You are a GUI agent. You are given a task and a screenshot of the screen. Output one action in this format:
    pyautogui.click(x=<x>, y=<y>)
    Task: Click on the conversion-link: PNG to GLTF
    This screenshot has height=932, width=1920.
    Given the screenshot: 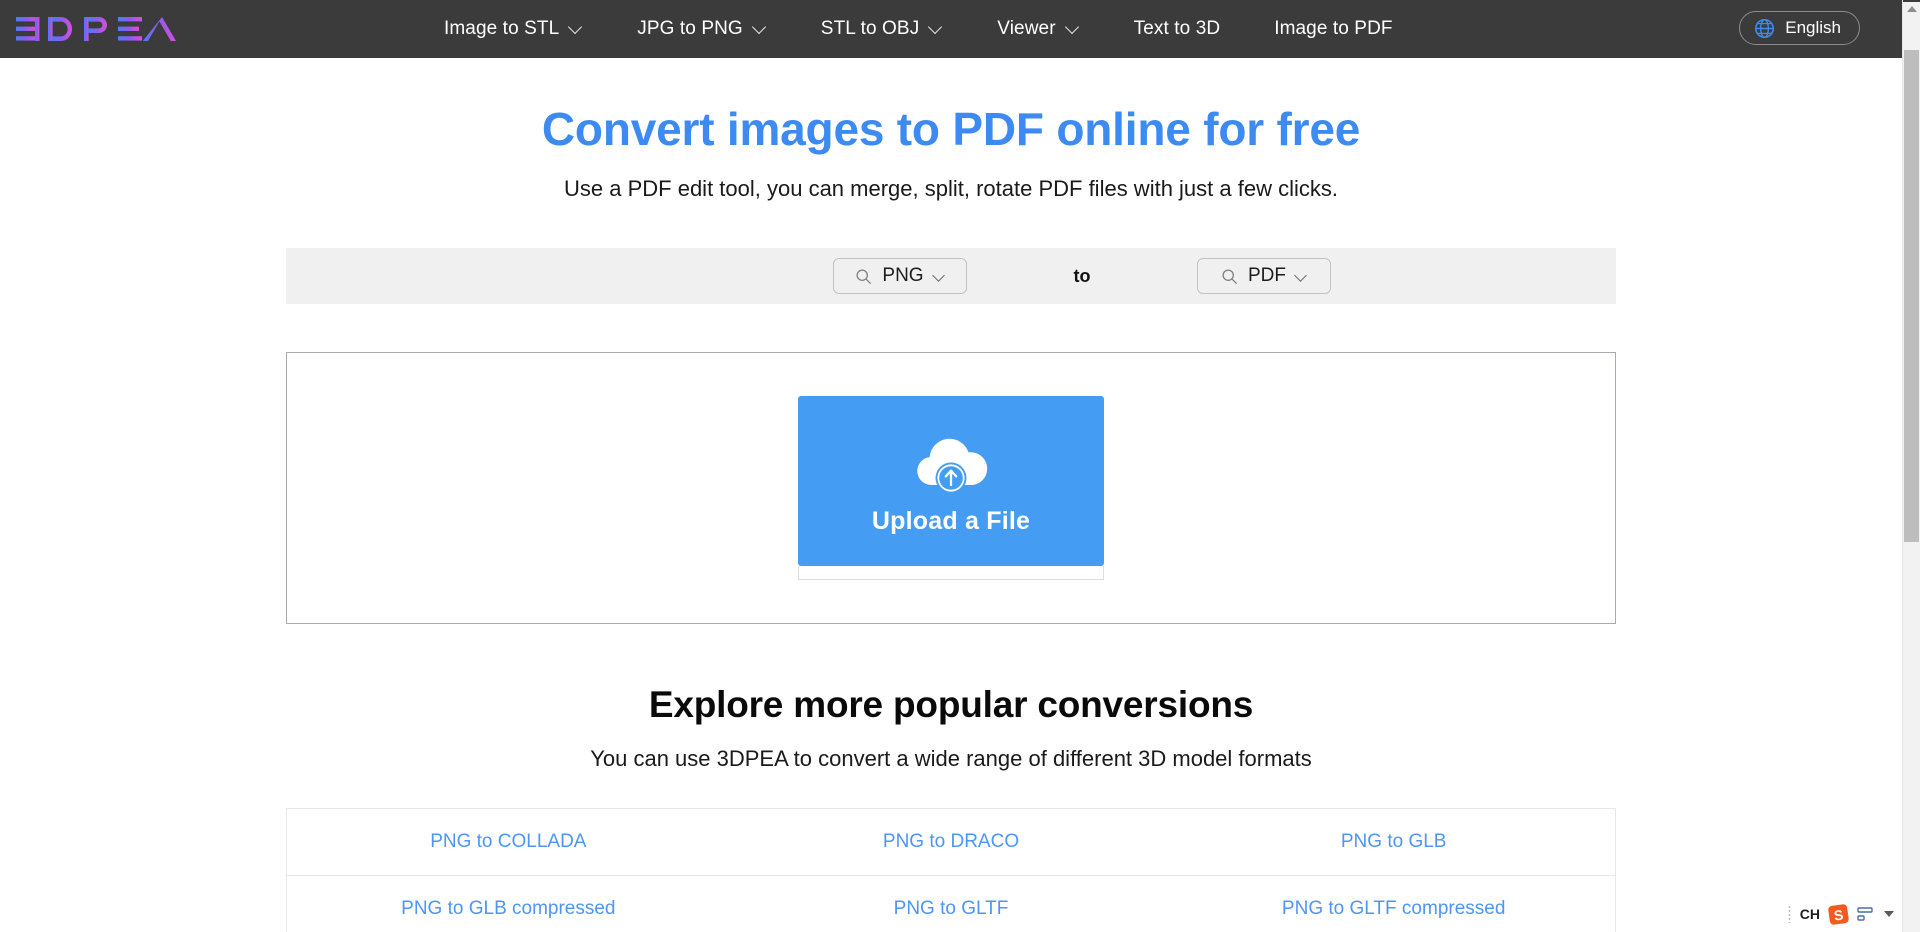 What is the action you would take?
    pyautogui.click(x=951, y=904)
    